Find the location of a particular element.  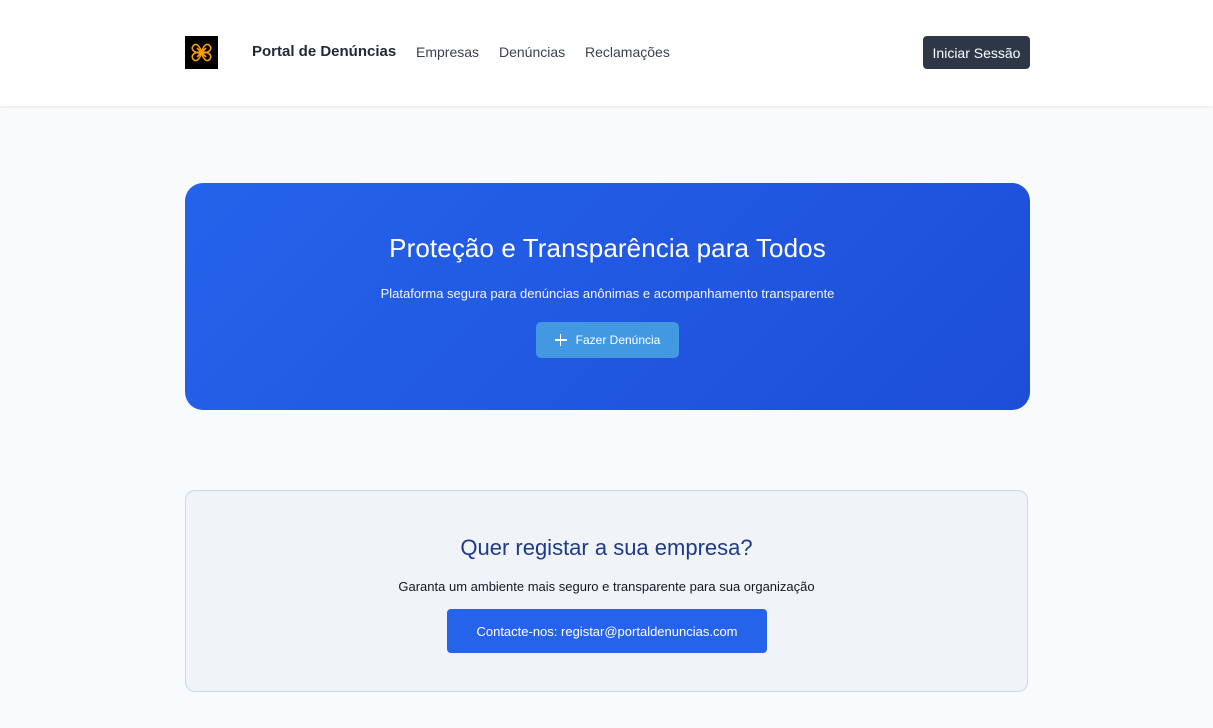

register-title: Quer registar a sua empresa? is located at coordinates (606, 547).